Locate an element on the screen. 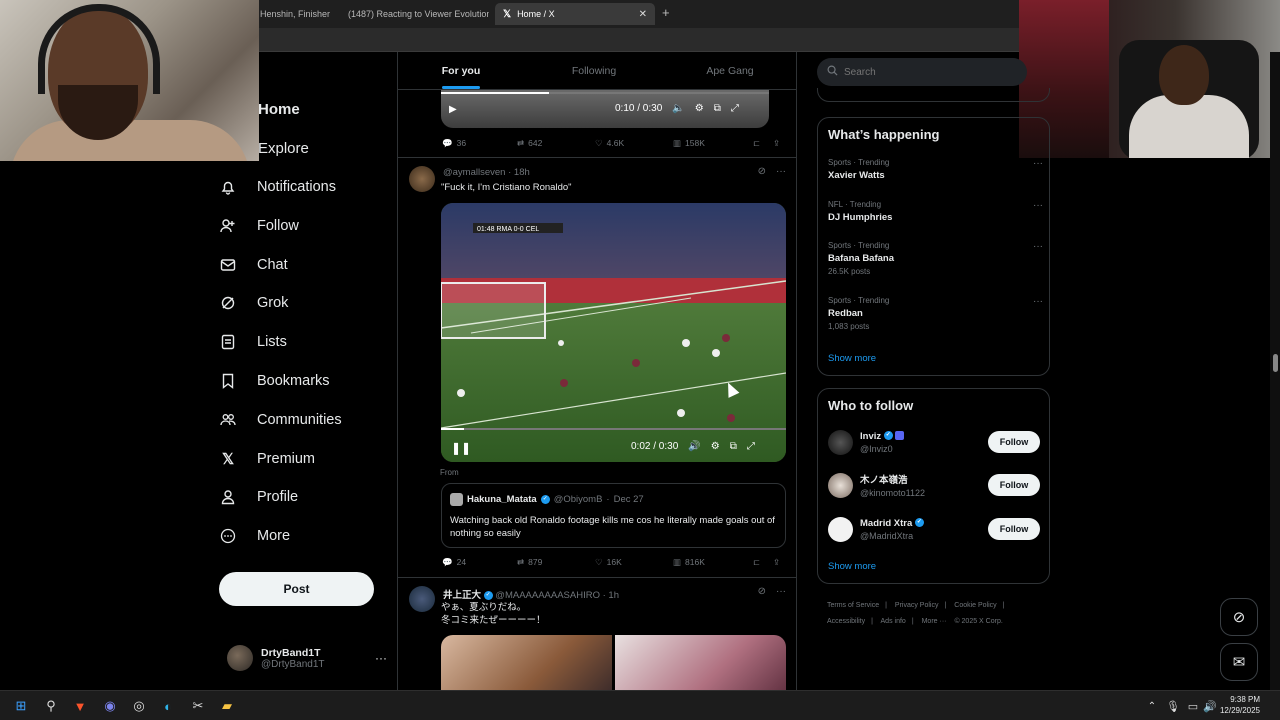 The width and height of the screenshot is (1280, 720). tab-ape-gang: Ape Gang is located at coordinates (730, 70).